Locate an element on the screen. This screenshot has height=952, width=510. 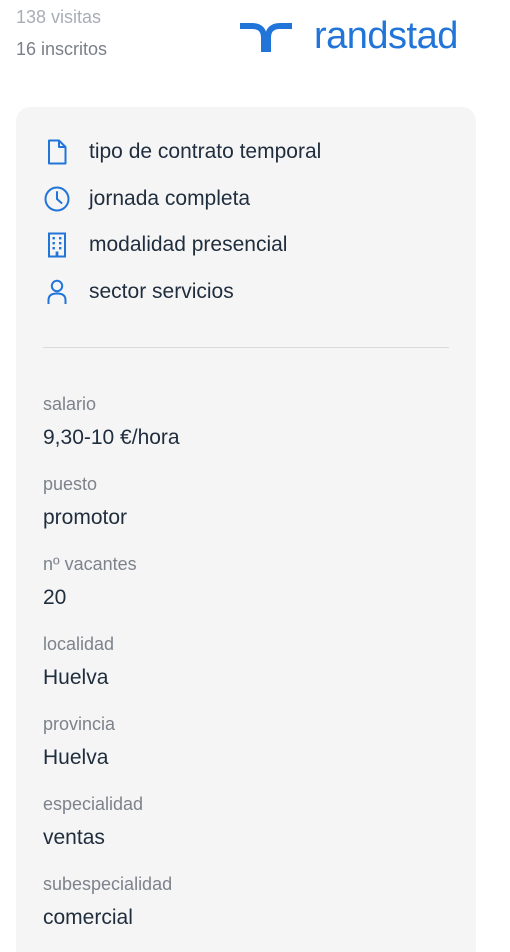
detail-value: comercial is located at coordinates (88, 917).